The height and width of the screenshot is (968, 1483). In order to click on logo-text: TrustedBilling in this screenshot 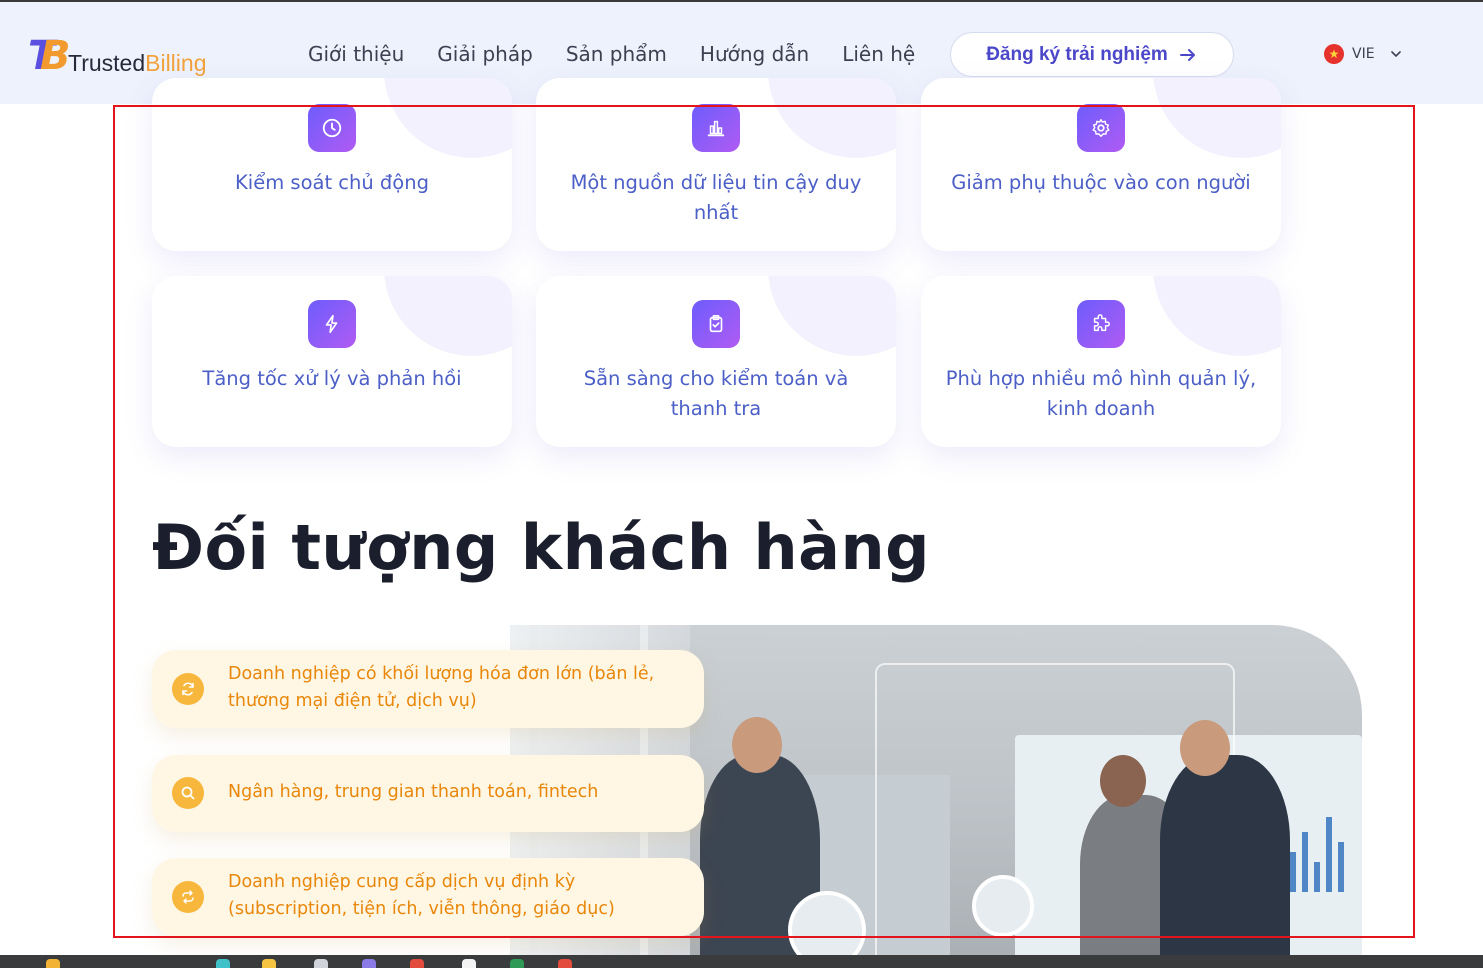, I will do `click(137, 63)`.